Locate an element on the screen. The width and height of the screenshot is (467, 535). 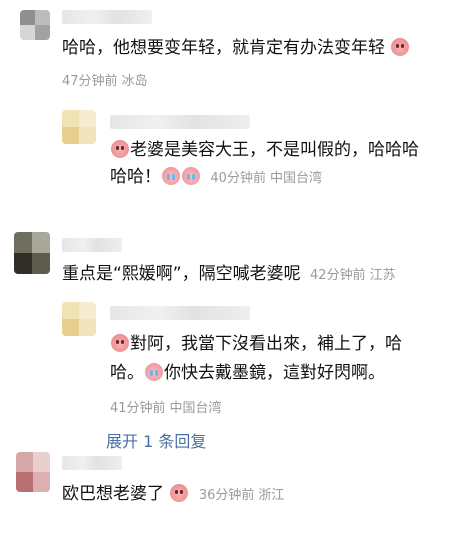
reply-text-line2: 哈哈！ 40分钟前 中国台湾 is located at coordinates (216, 177).